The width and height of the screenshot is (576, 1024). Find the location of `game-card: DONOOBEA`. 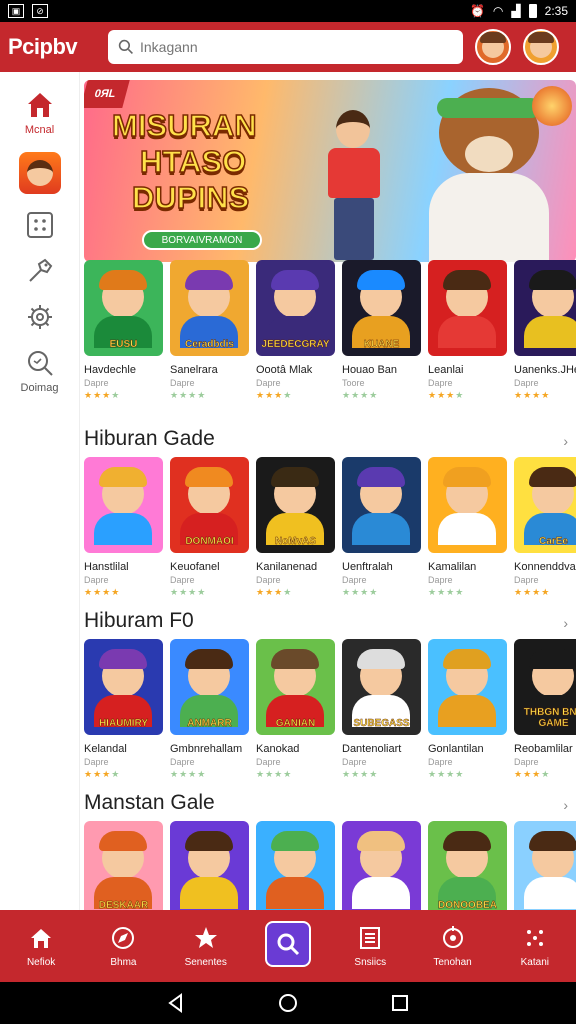

game-card: DONOOBEA is located at coordinates (467, 865).